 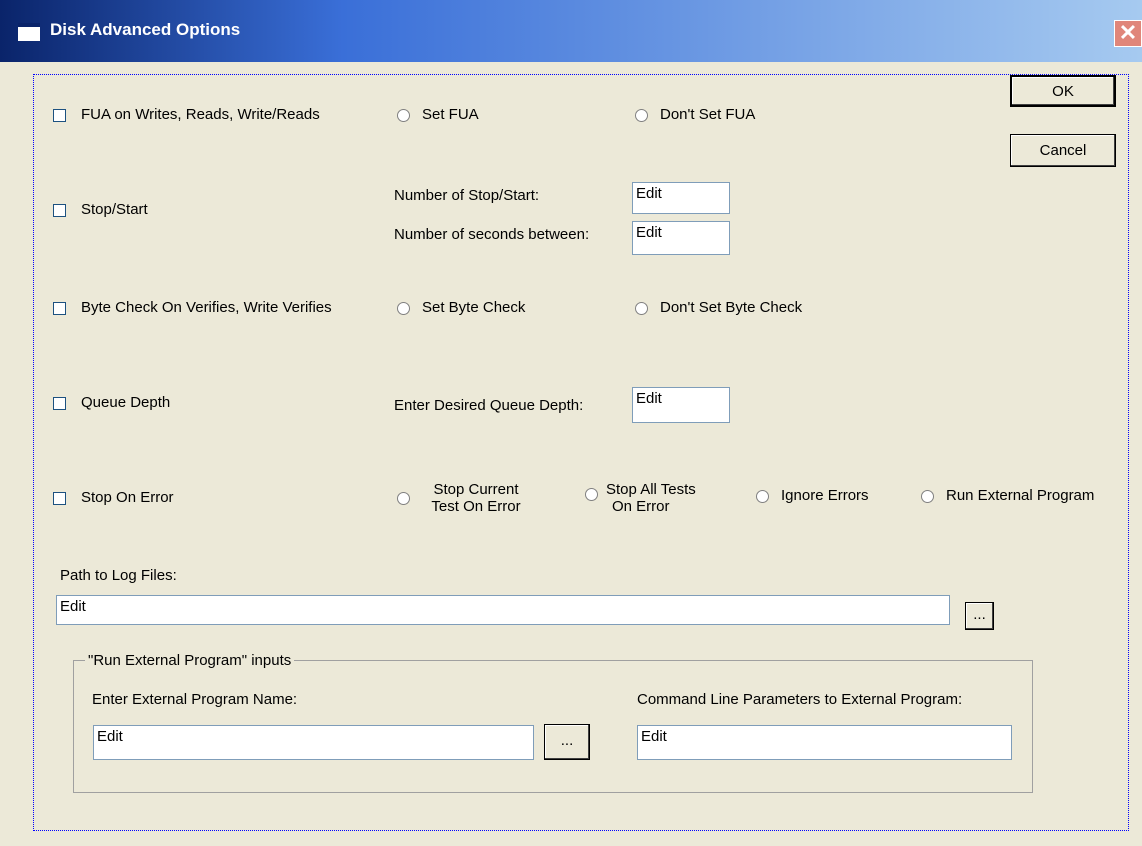 What do you see at coordinates (450, 114) in the screenshot?
I see `set-fua-label: Set FUA` at bounding box center [450, 114].